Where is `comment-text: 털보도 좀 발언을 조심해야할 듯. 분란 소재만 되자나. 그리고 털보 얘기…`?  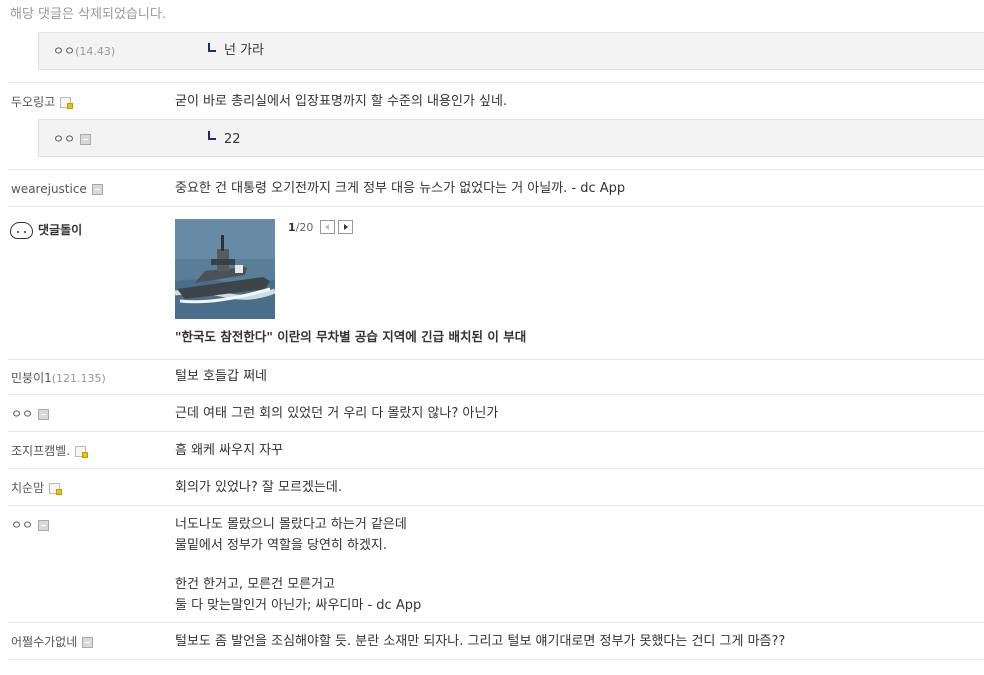
comment-text: 털보도 좀 발언을 조심해야할 듯. 분란 소재만 되자나. 그리고 털보 얘기… is located at coordinates (480, 641).